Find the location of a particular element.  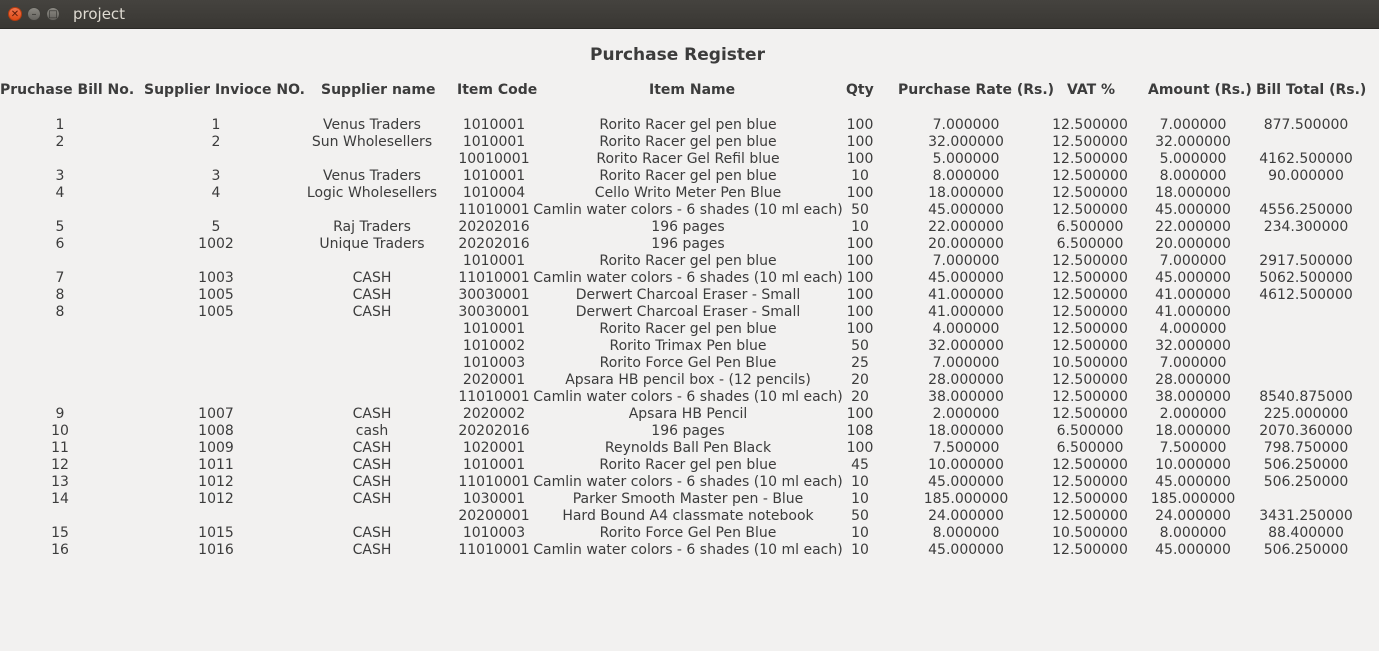

item-name-cell: Rorito Racer Gel Refil blue is located at coordinates (688, 159).